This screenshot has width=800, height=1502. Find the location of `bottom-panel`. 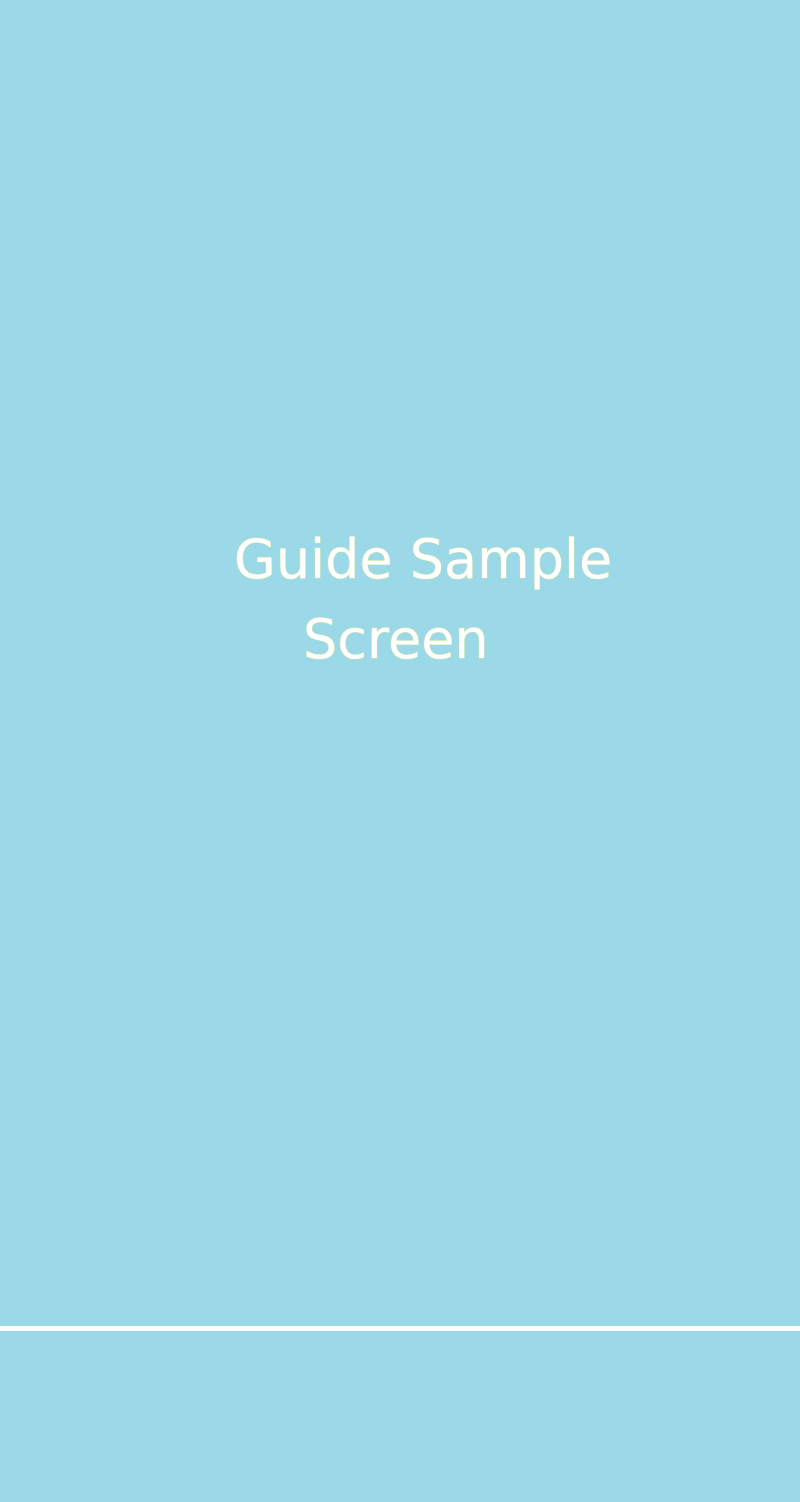

bottom-panel is located at coordinates (400, 1416).